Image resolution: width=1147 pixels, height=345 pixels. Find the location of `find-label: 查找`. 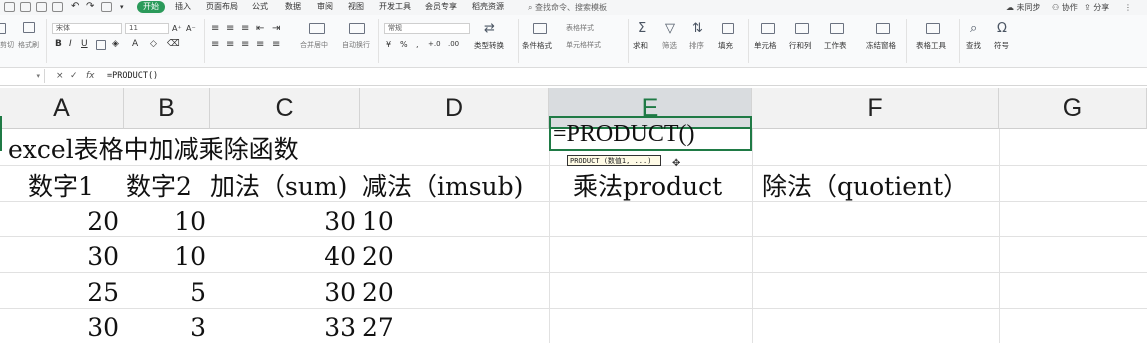

find-label: 查找 is located at coordinates (973, 45).